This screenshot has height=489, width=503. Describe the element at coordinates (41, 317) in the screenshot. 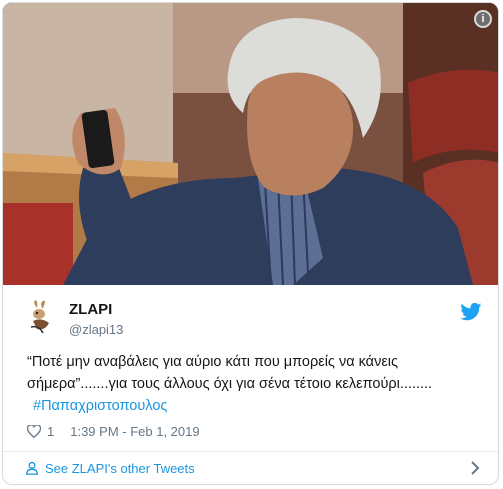

I see `avatar` at that location.